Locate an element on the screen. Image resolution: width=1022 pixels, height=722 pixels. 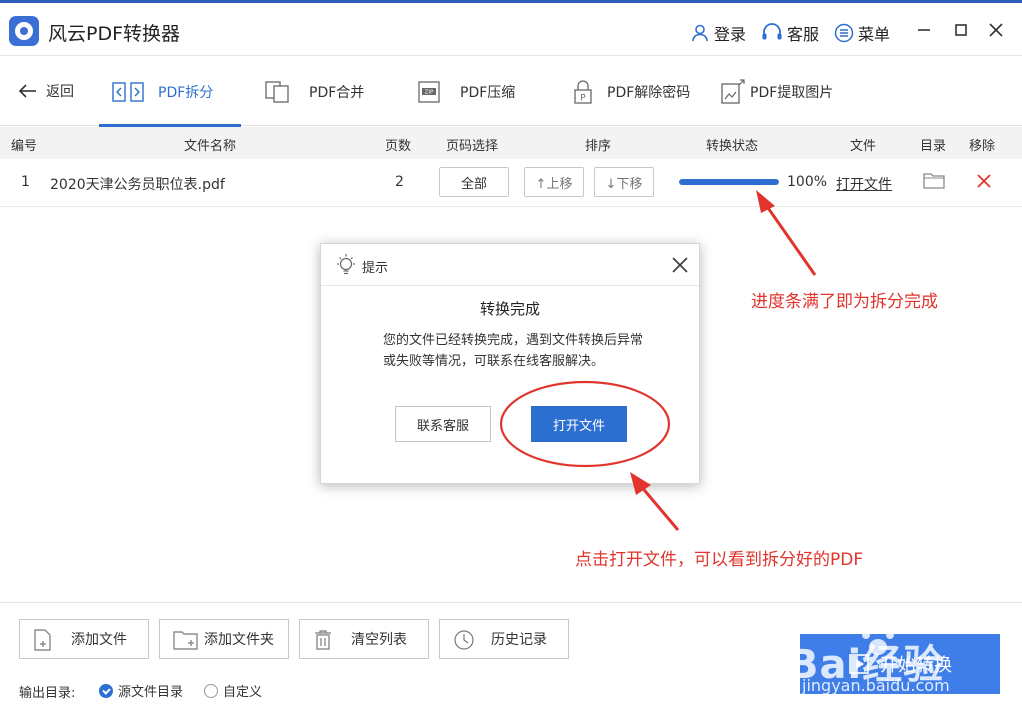
row-no: 1 is located at coordinates (25, 182).